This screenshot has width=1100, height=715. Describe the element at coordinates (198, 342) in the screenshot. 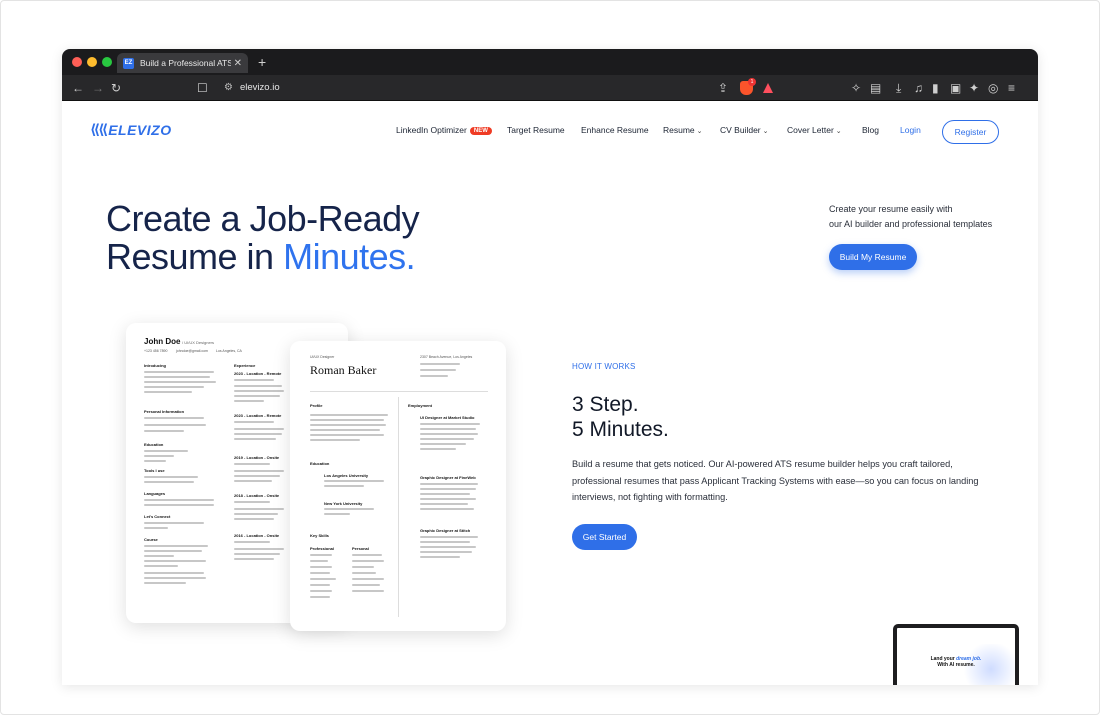

I see `resume-role: / UI/UX Designers` at that location.